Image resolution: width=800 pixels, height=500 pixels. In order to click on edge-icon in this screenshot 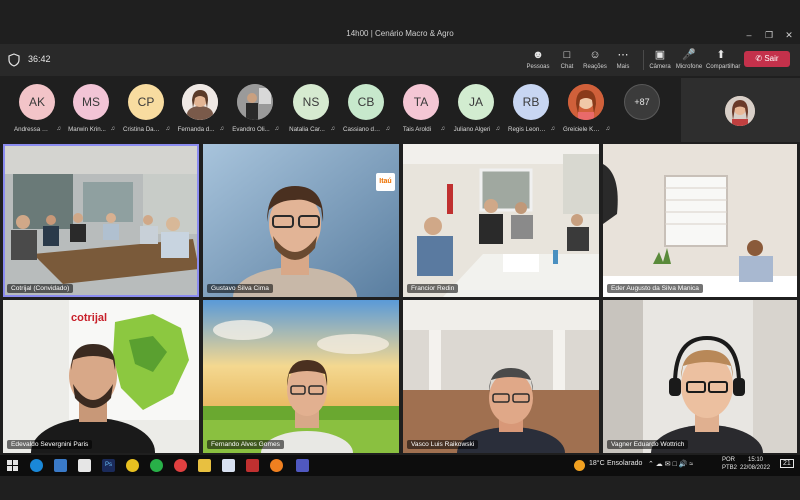, I will do `click(36, 465)`.